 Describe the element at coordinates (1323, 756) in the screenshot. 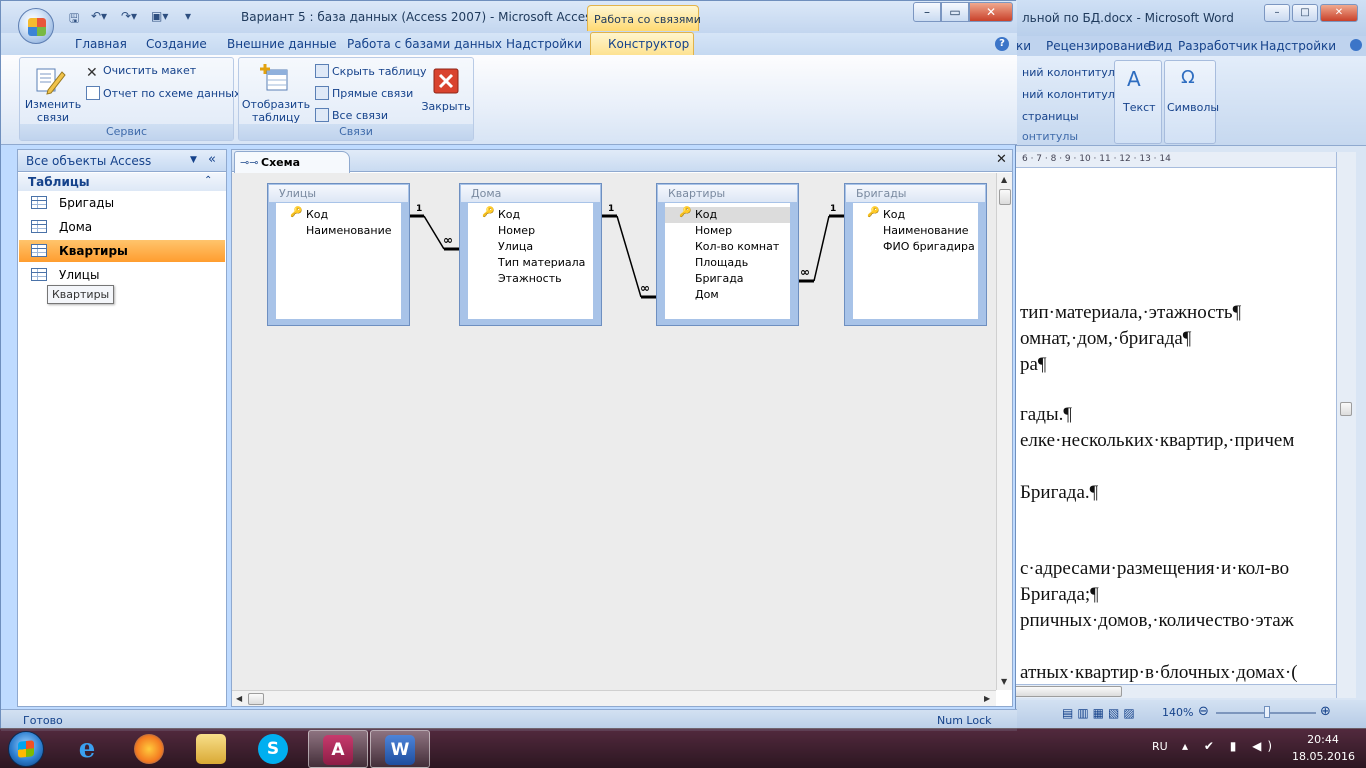

I see `clock-date: 18.05.2016` at that location.